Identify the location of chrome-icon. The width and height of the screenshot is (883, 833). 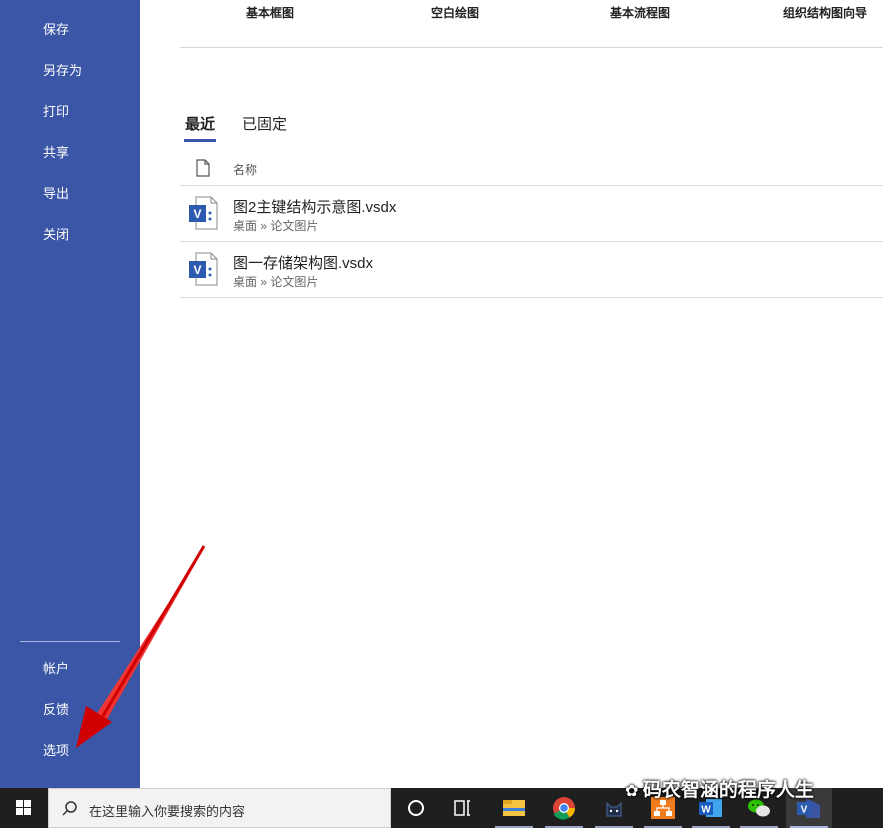
(564, 808).